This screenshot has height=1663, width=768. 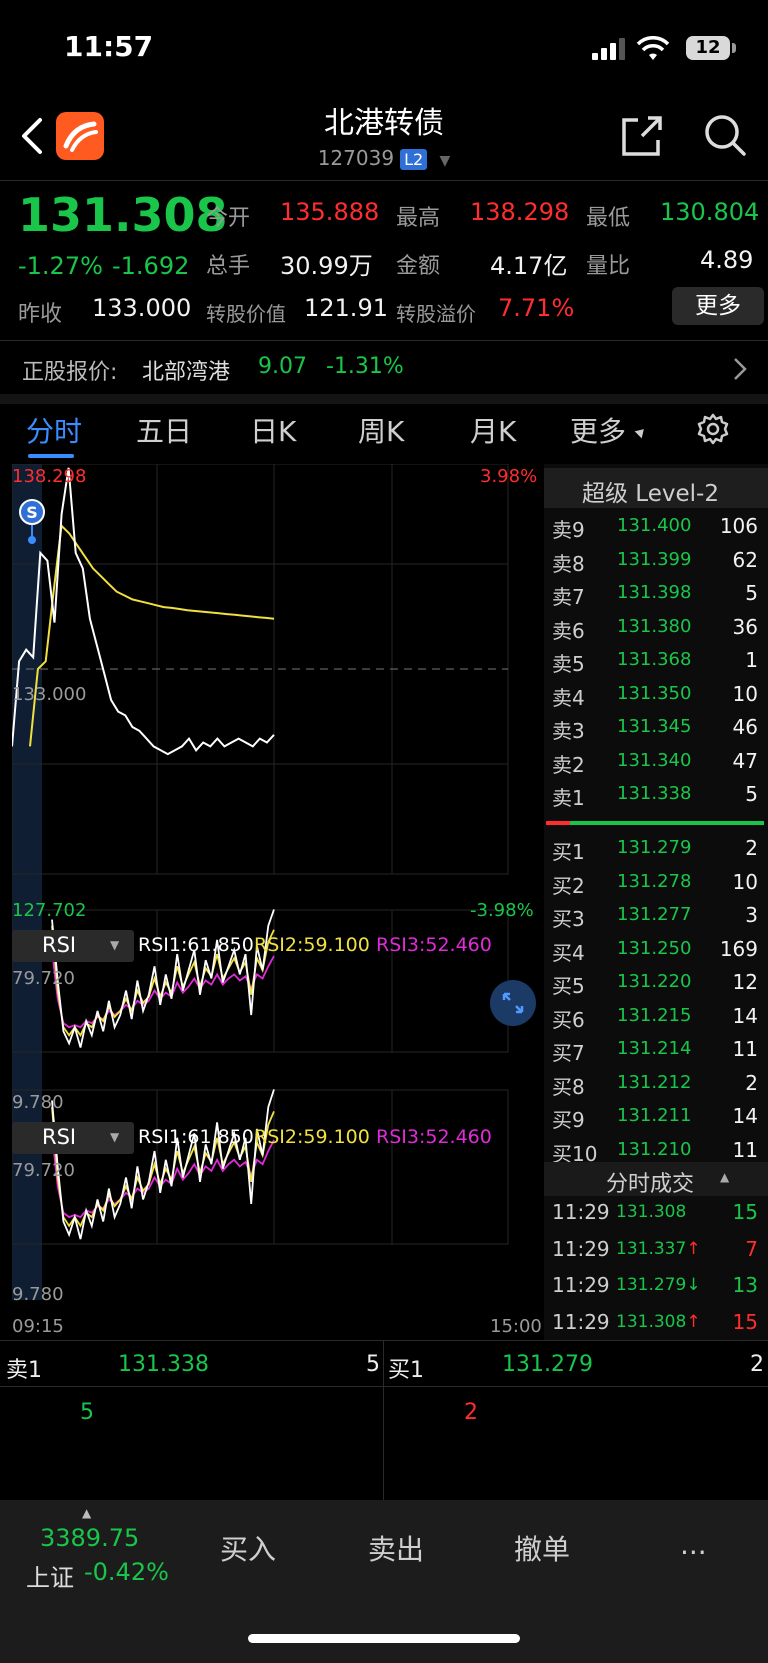 What do you see at coordinates (529, 266) in the screenshot?
I see `amount-value: 4.17亿` at bounding box center [529, 266].